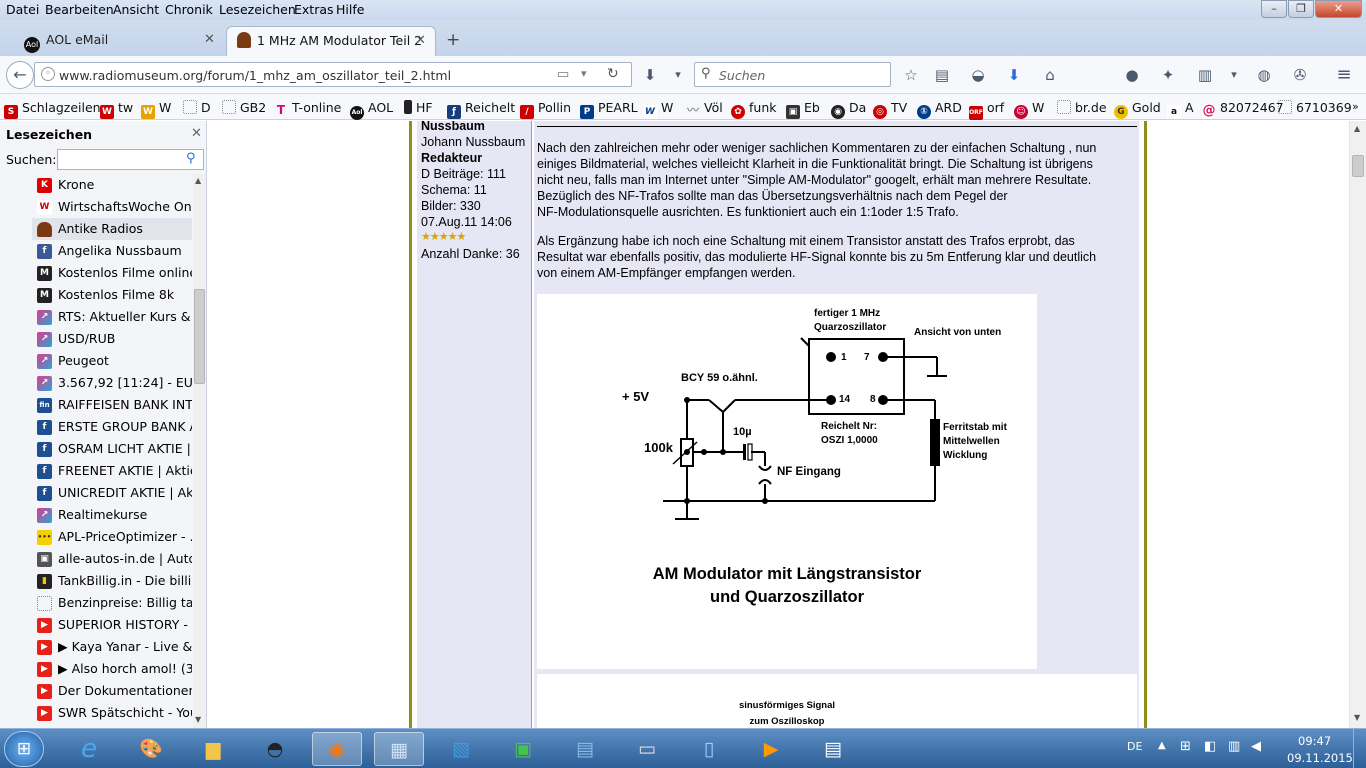  I want to click on bookmark-ard: ① ARD, so click(939, 109).